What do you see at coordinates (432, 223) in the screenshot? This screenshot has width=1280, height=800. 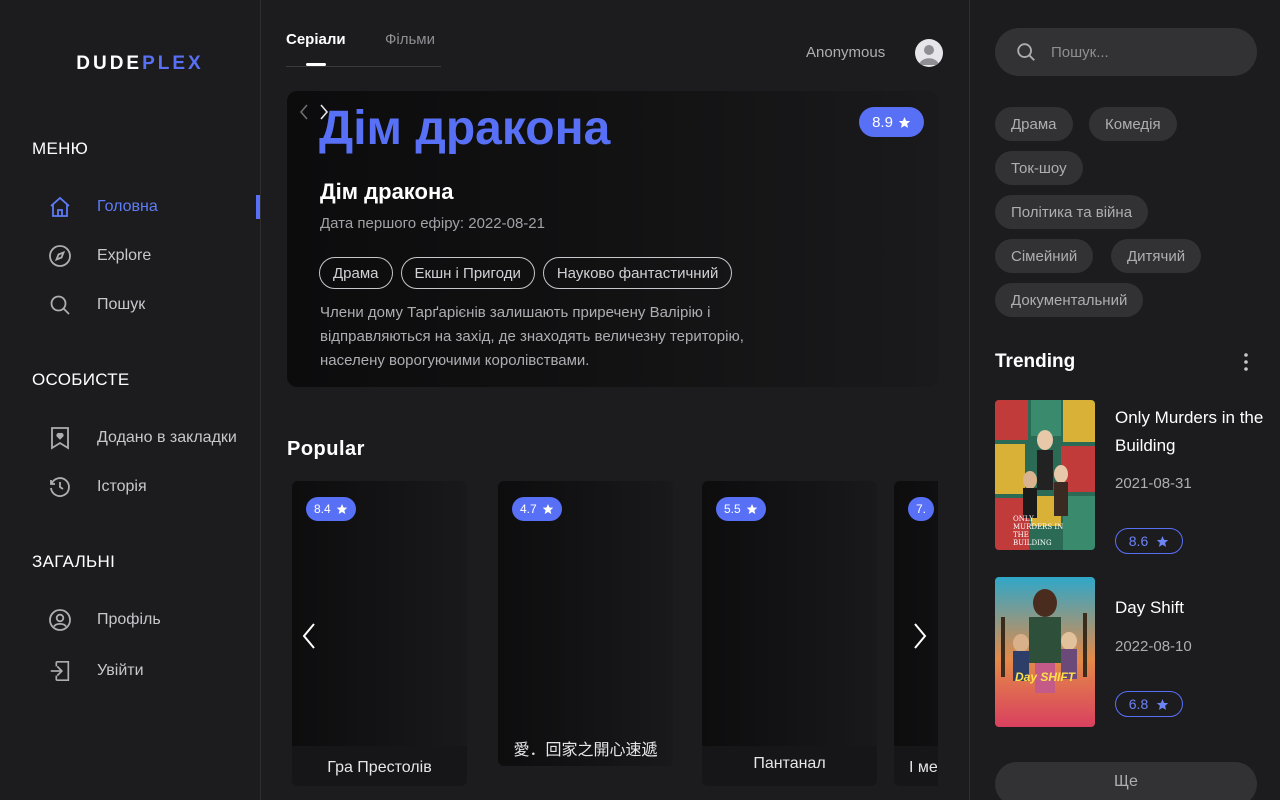 I see `hero-air-date: Дата першого ефіру: 2022-08-21` at bounding box center [432, 223].